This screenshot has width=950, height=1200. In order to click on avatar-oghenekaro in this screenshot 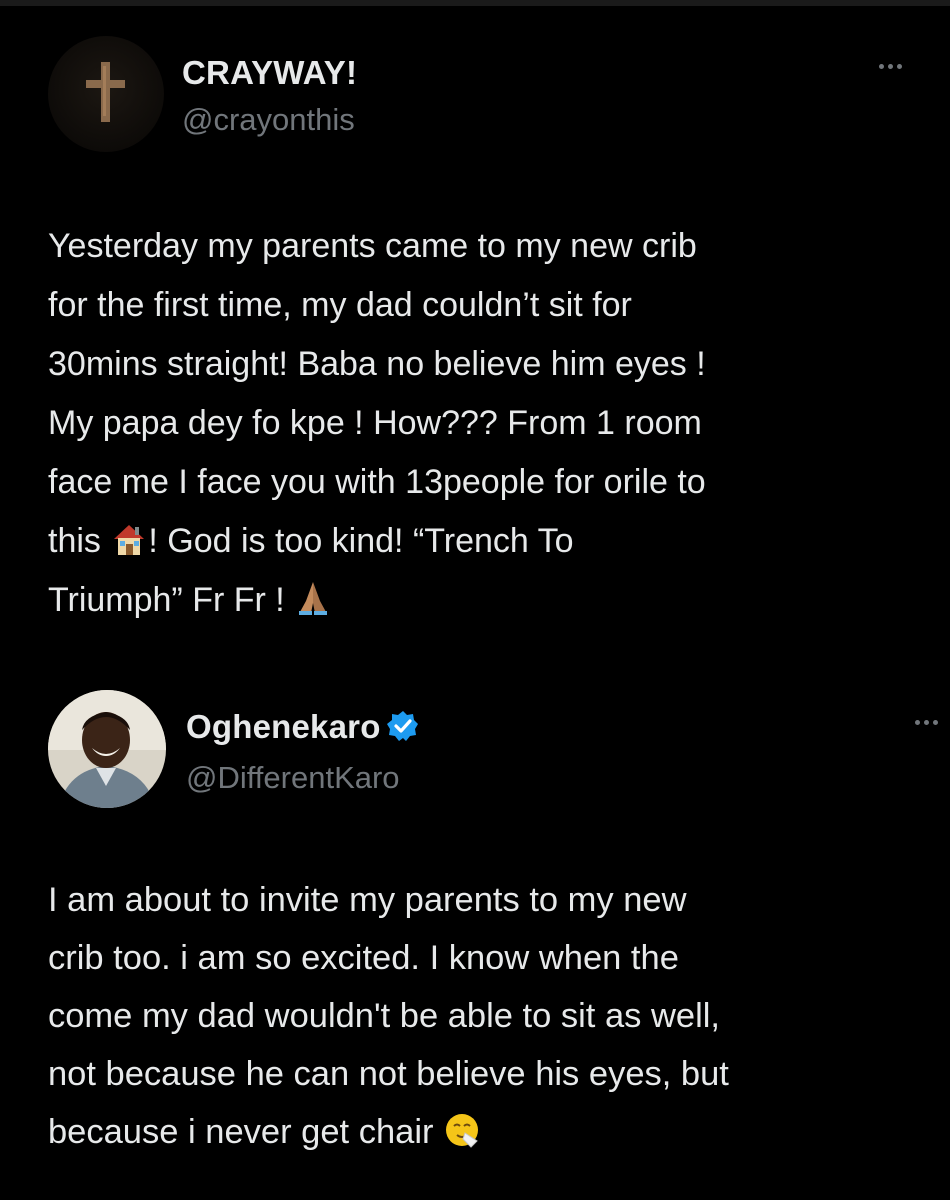, I will do `click(107, 749)`.